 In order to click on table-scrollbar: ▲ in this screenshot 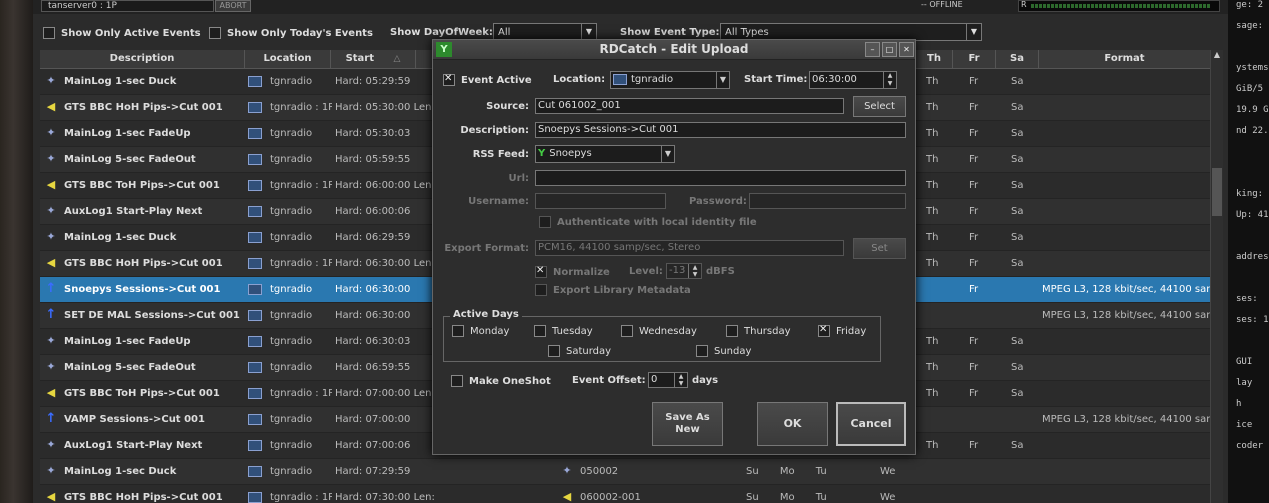, I will do `click(1216, 276)`.